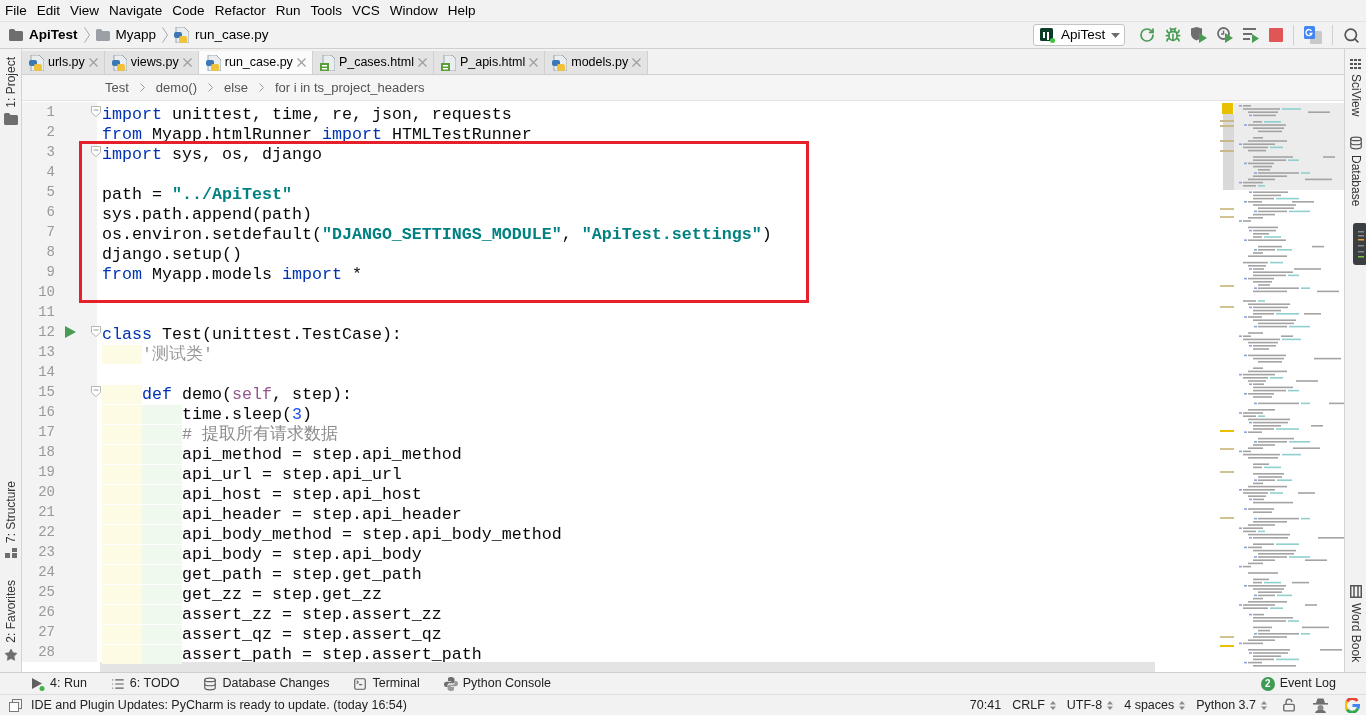 This screenshot has height=715, width=1366. What do you see at coordinates (236, 87) in the screenshot?
I see `breadcrumb-item: else` at bounding box center [236, 87].